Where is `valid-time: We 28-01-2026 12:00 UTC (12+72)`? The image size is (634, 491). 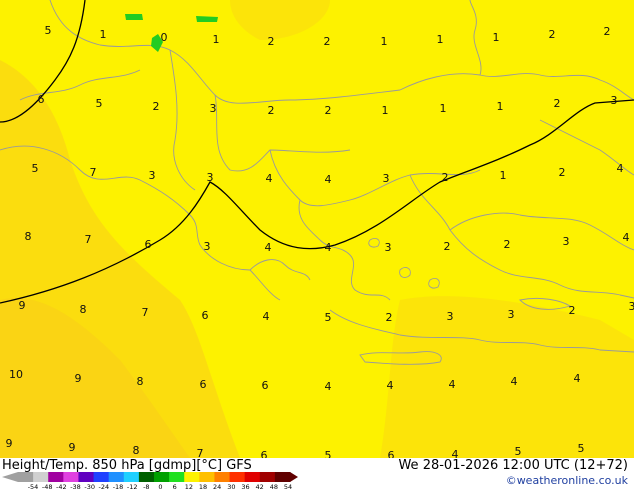
valid-time: We 28-01-2026 12:00 UTC (12+72) is located at coordinates (513, 465).